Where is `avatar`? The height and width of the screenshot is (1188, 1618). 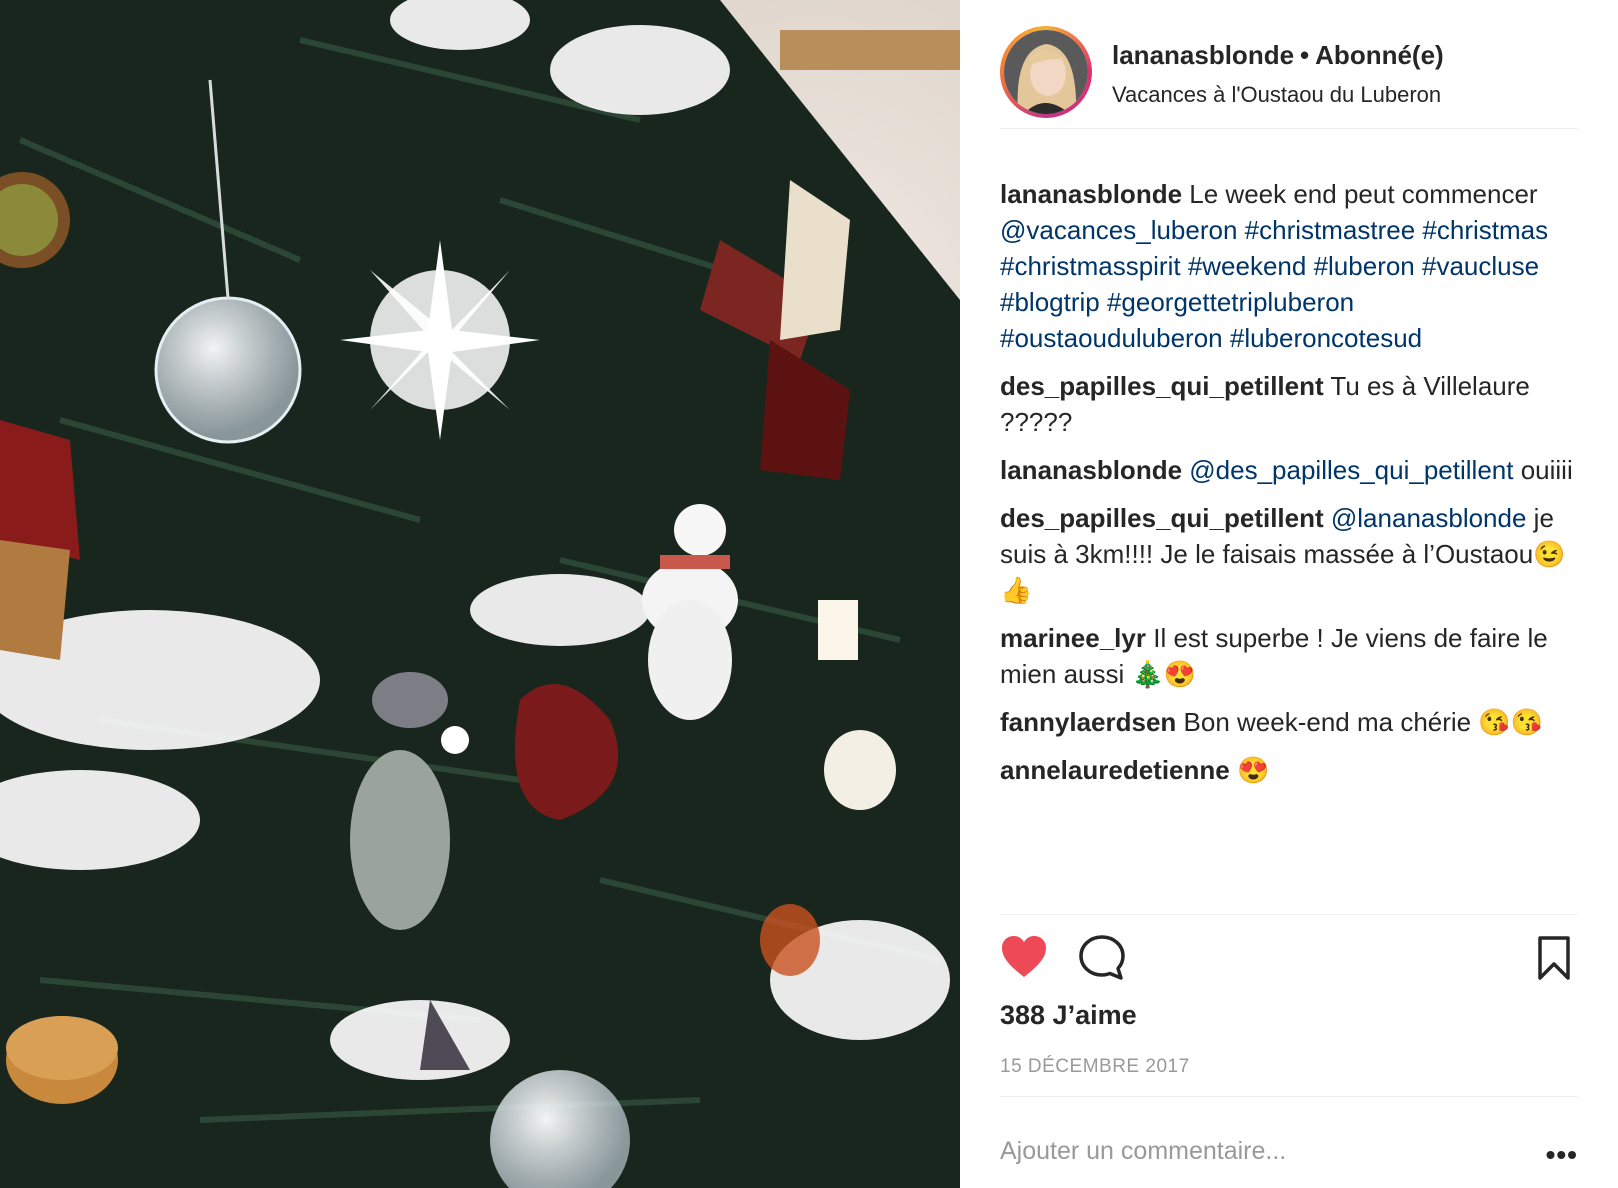
avatar is located at coordinates (1046, 72).